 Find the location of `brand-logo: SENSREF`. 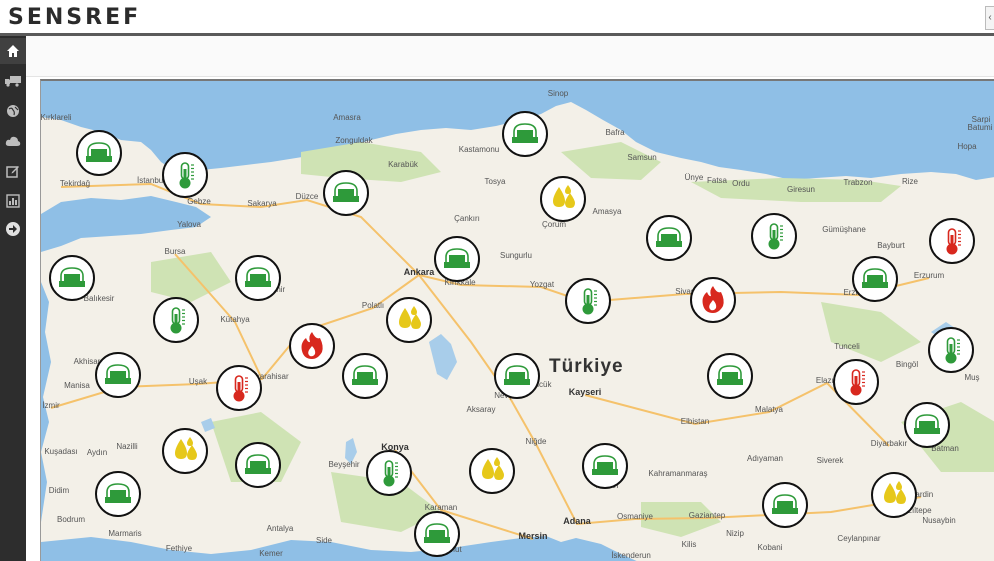

brand-logo: SENSREF is located at coordinates (75, 17).